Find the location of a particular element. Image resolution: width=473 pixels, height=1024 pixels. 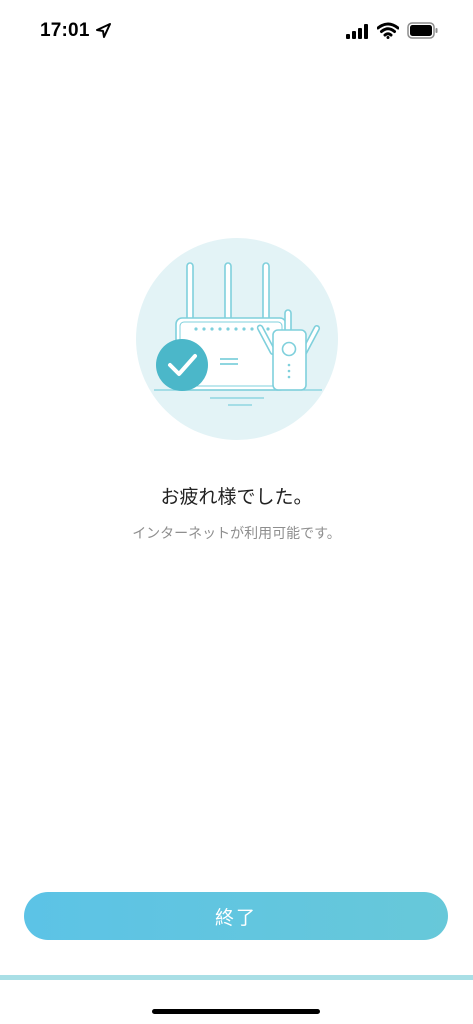

cellular-signal-icon is located at coordinates (357, 31).